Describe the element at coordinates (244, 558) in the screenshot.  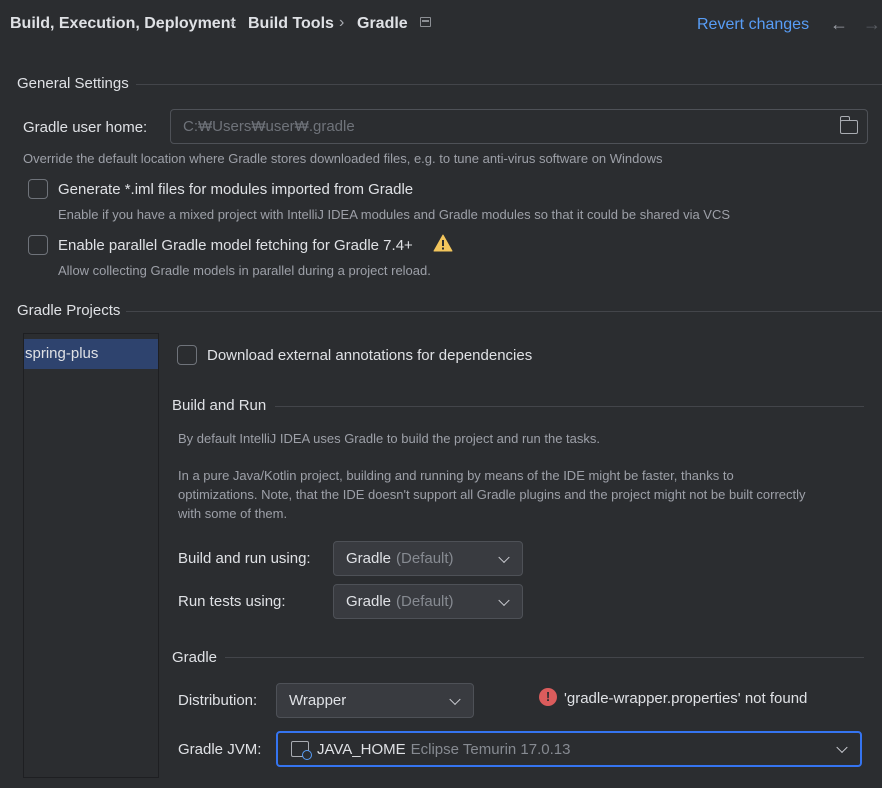
I see `build-run-using-label: Build and run using:` at that location.